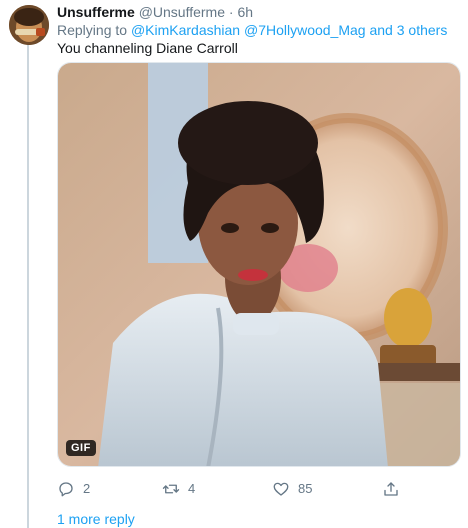 The image size is (468, 528). Describe the element at coordinates (96, 12) in the screenshot. I see `display-name: Unsufferme` at that location.